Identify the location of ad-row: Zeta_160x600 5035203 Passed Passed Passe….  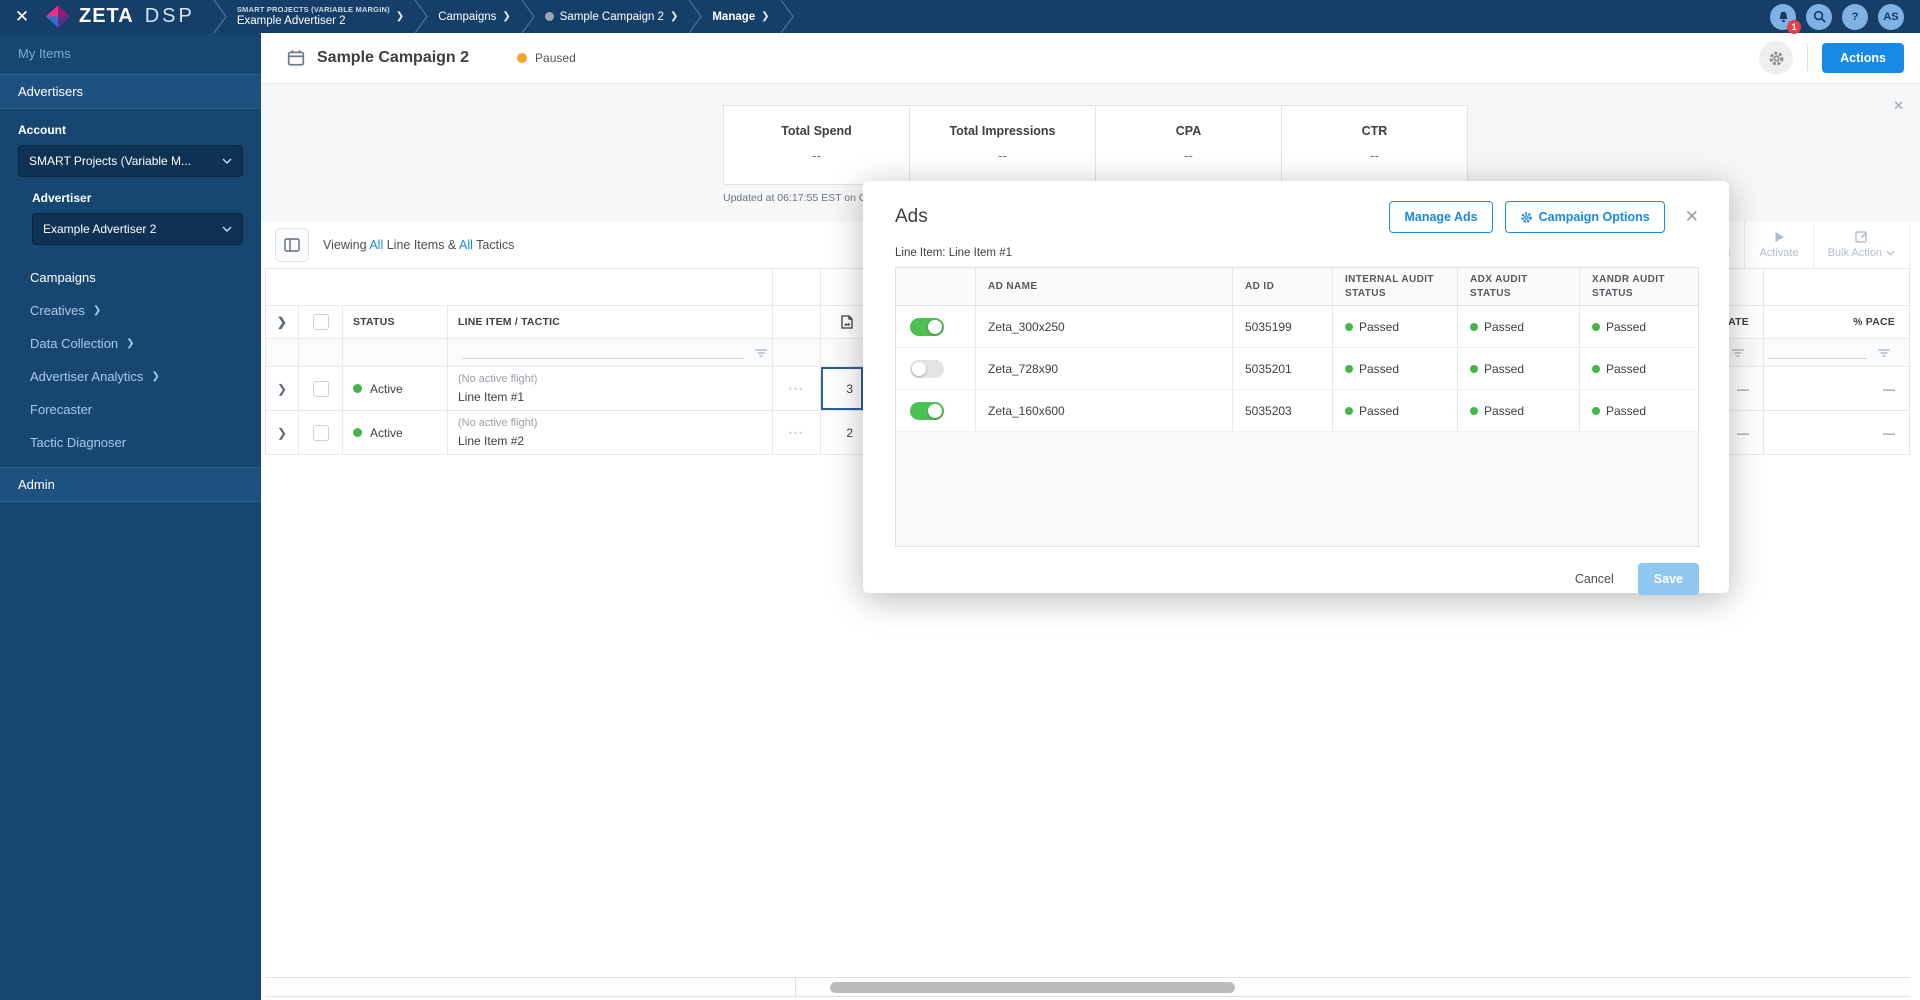
(1297, 411).